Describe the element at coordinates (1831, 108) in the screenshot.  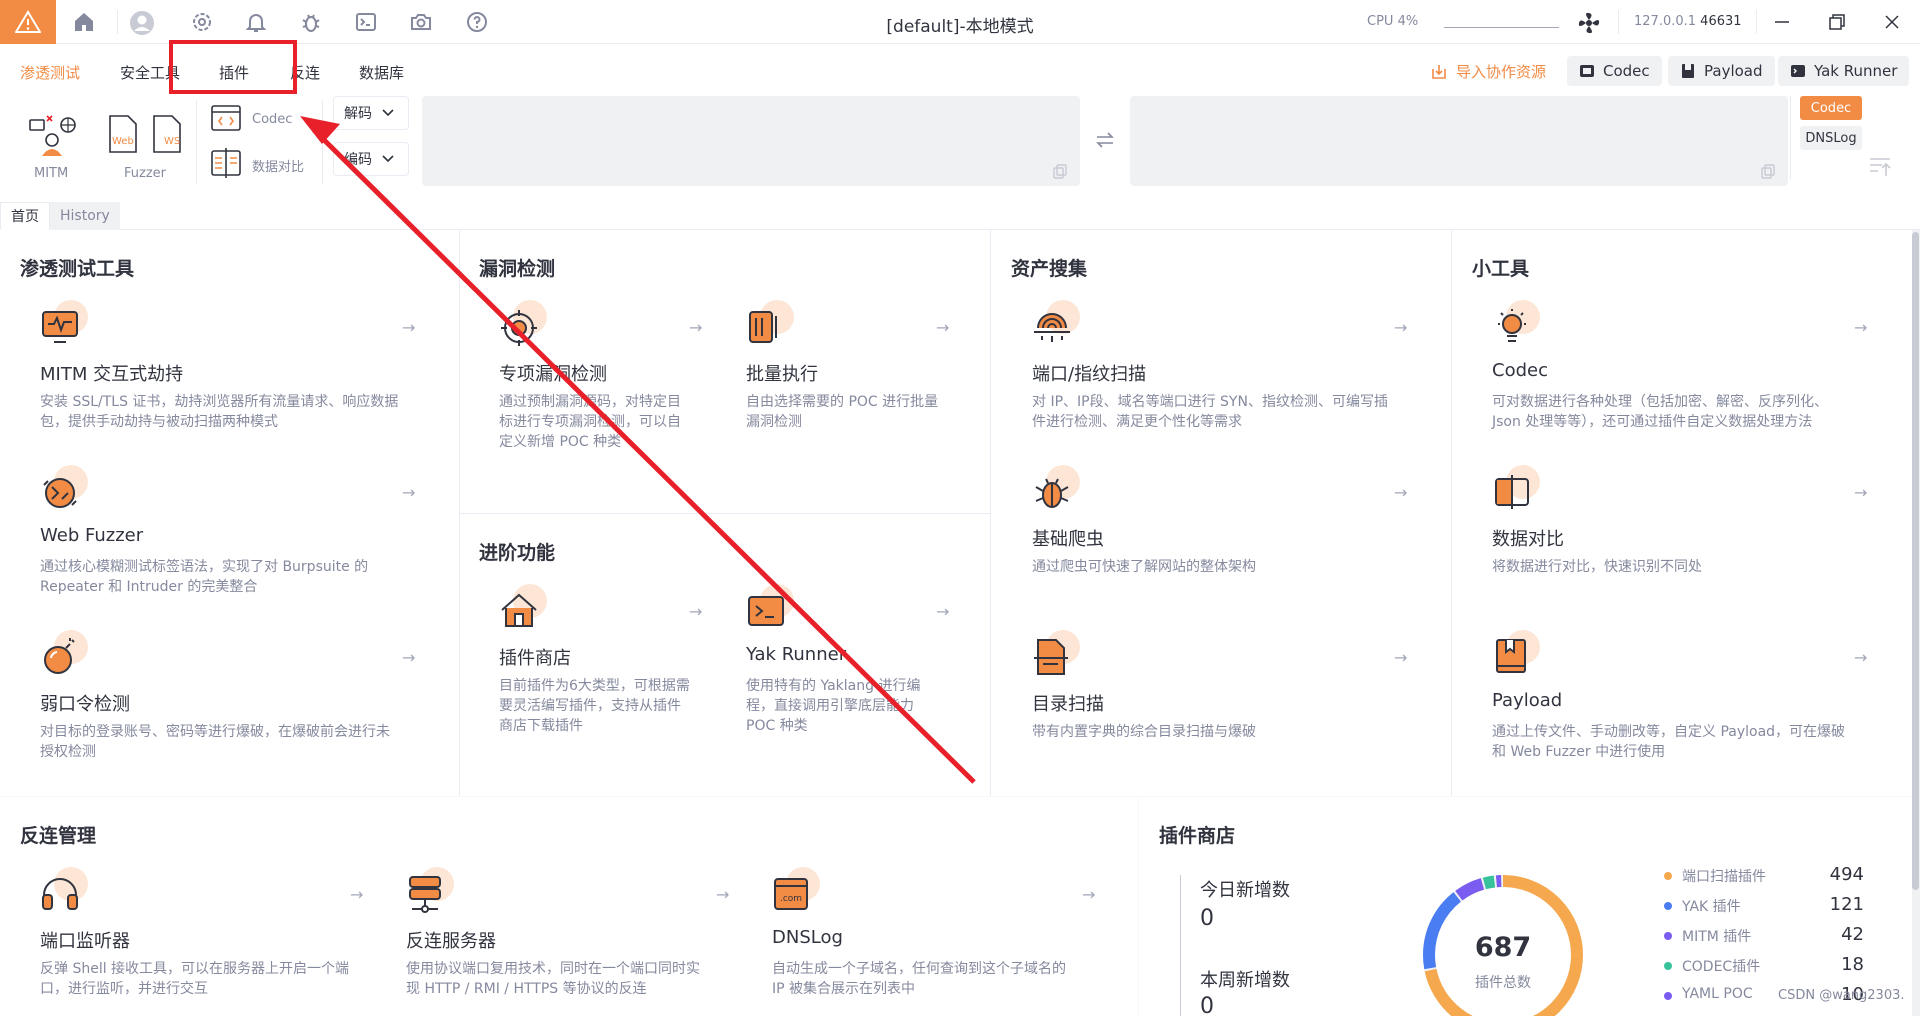
I see `side-tab-codec: Codec` at that location.